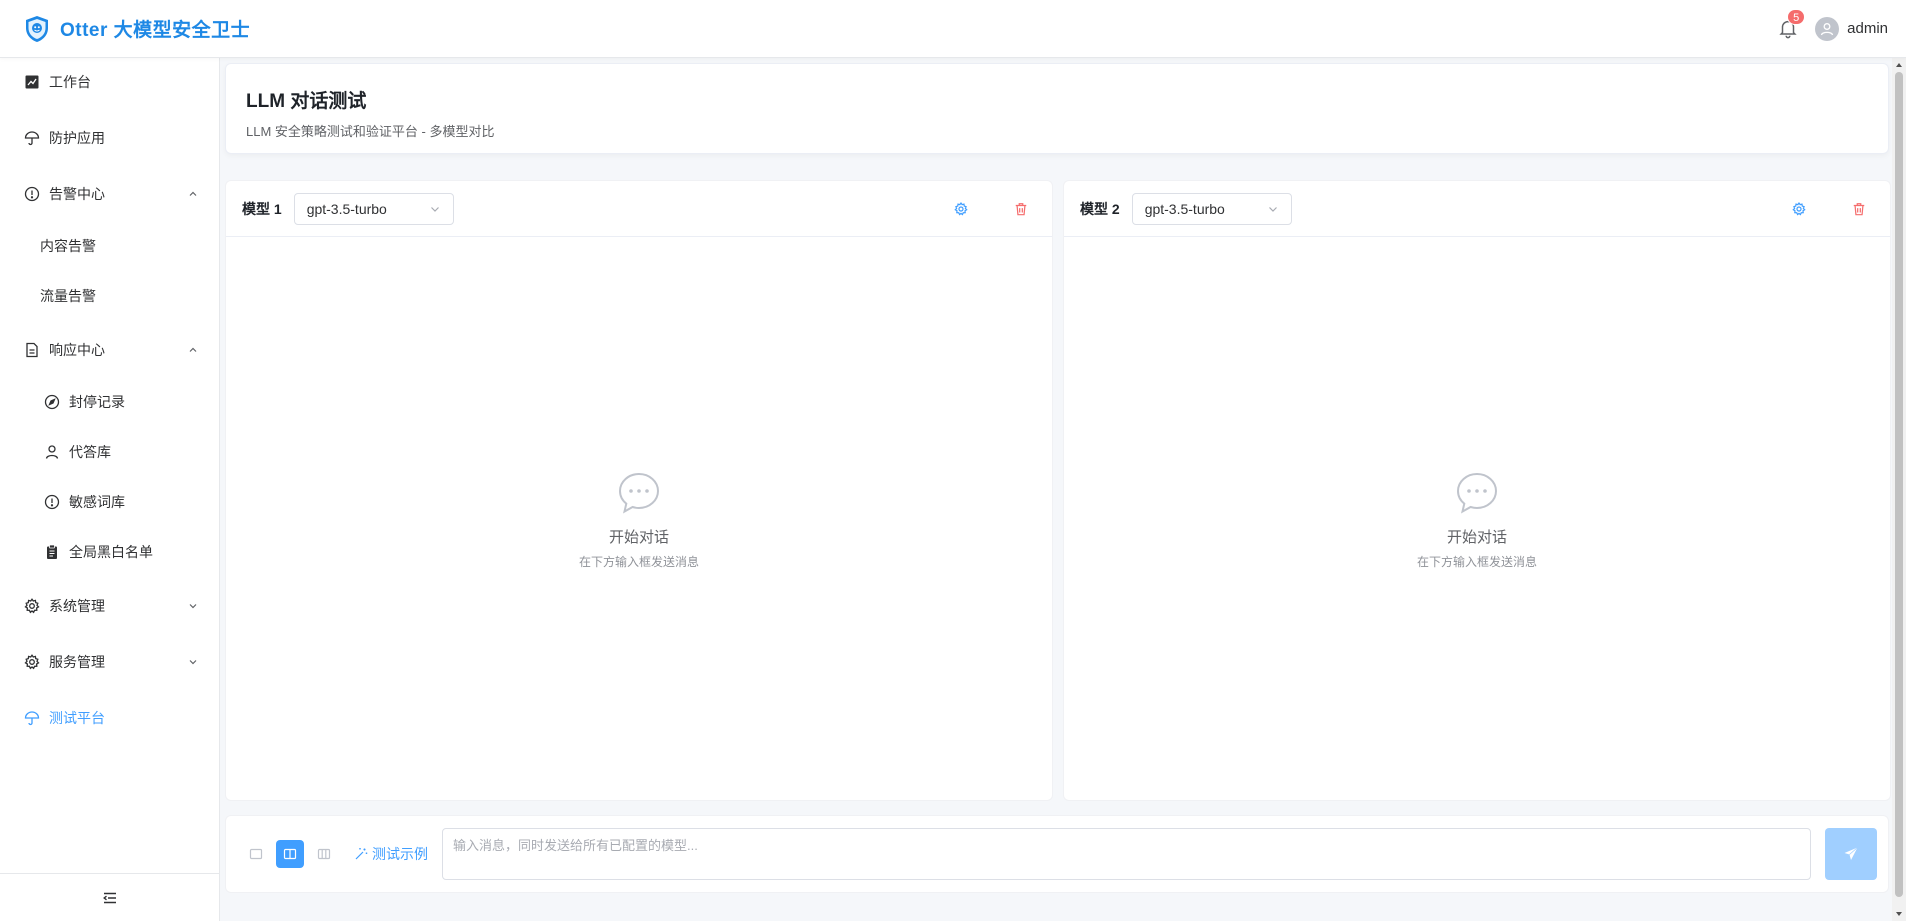  I want to click on sidebar-item-label: 响应中心, so click(77, 350).